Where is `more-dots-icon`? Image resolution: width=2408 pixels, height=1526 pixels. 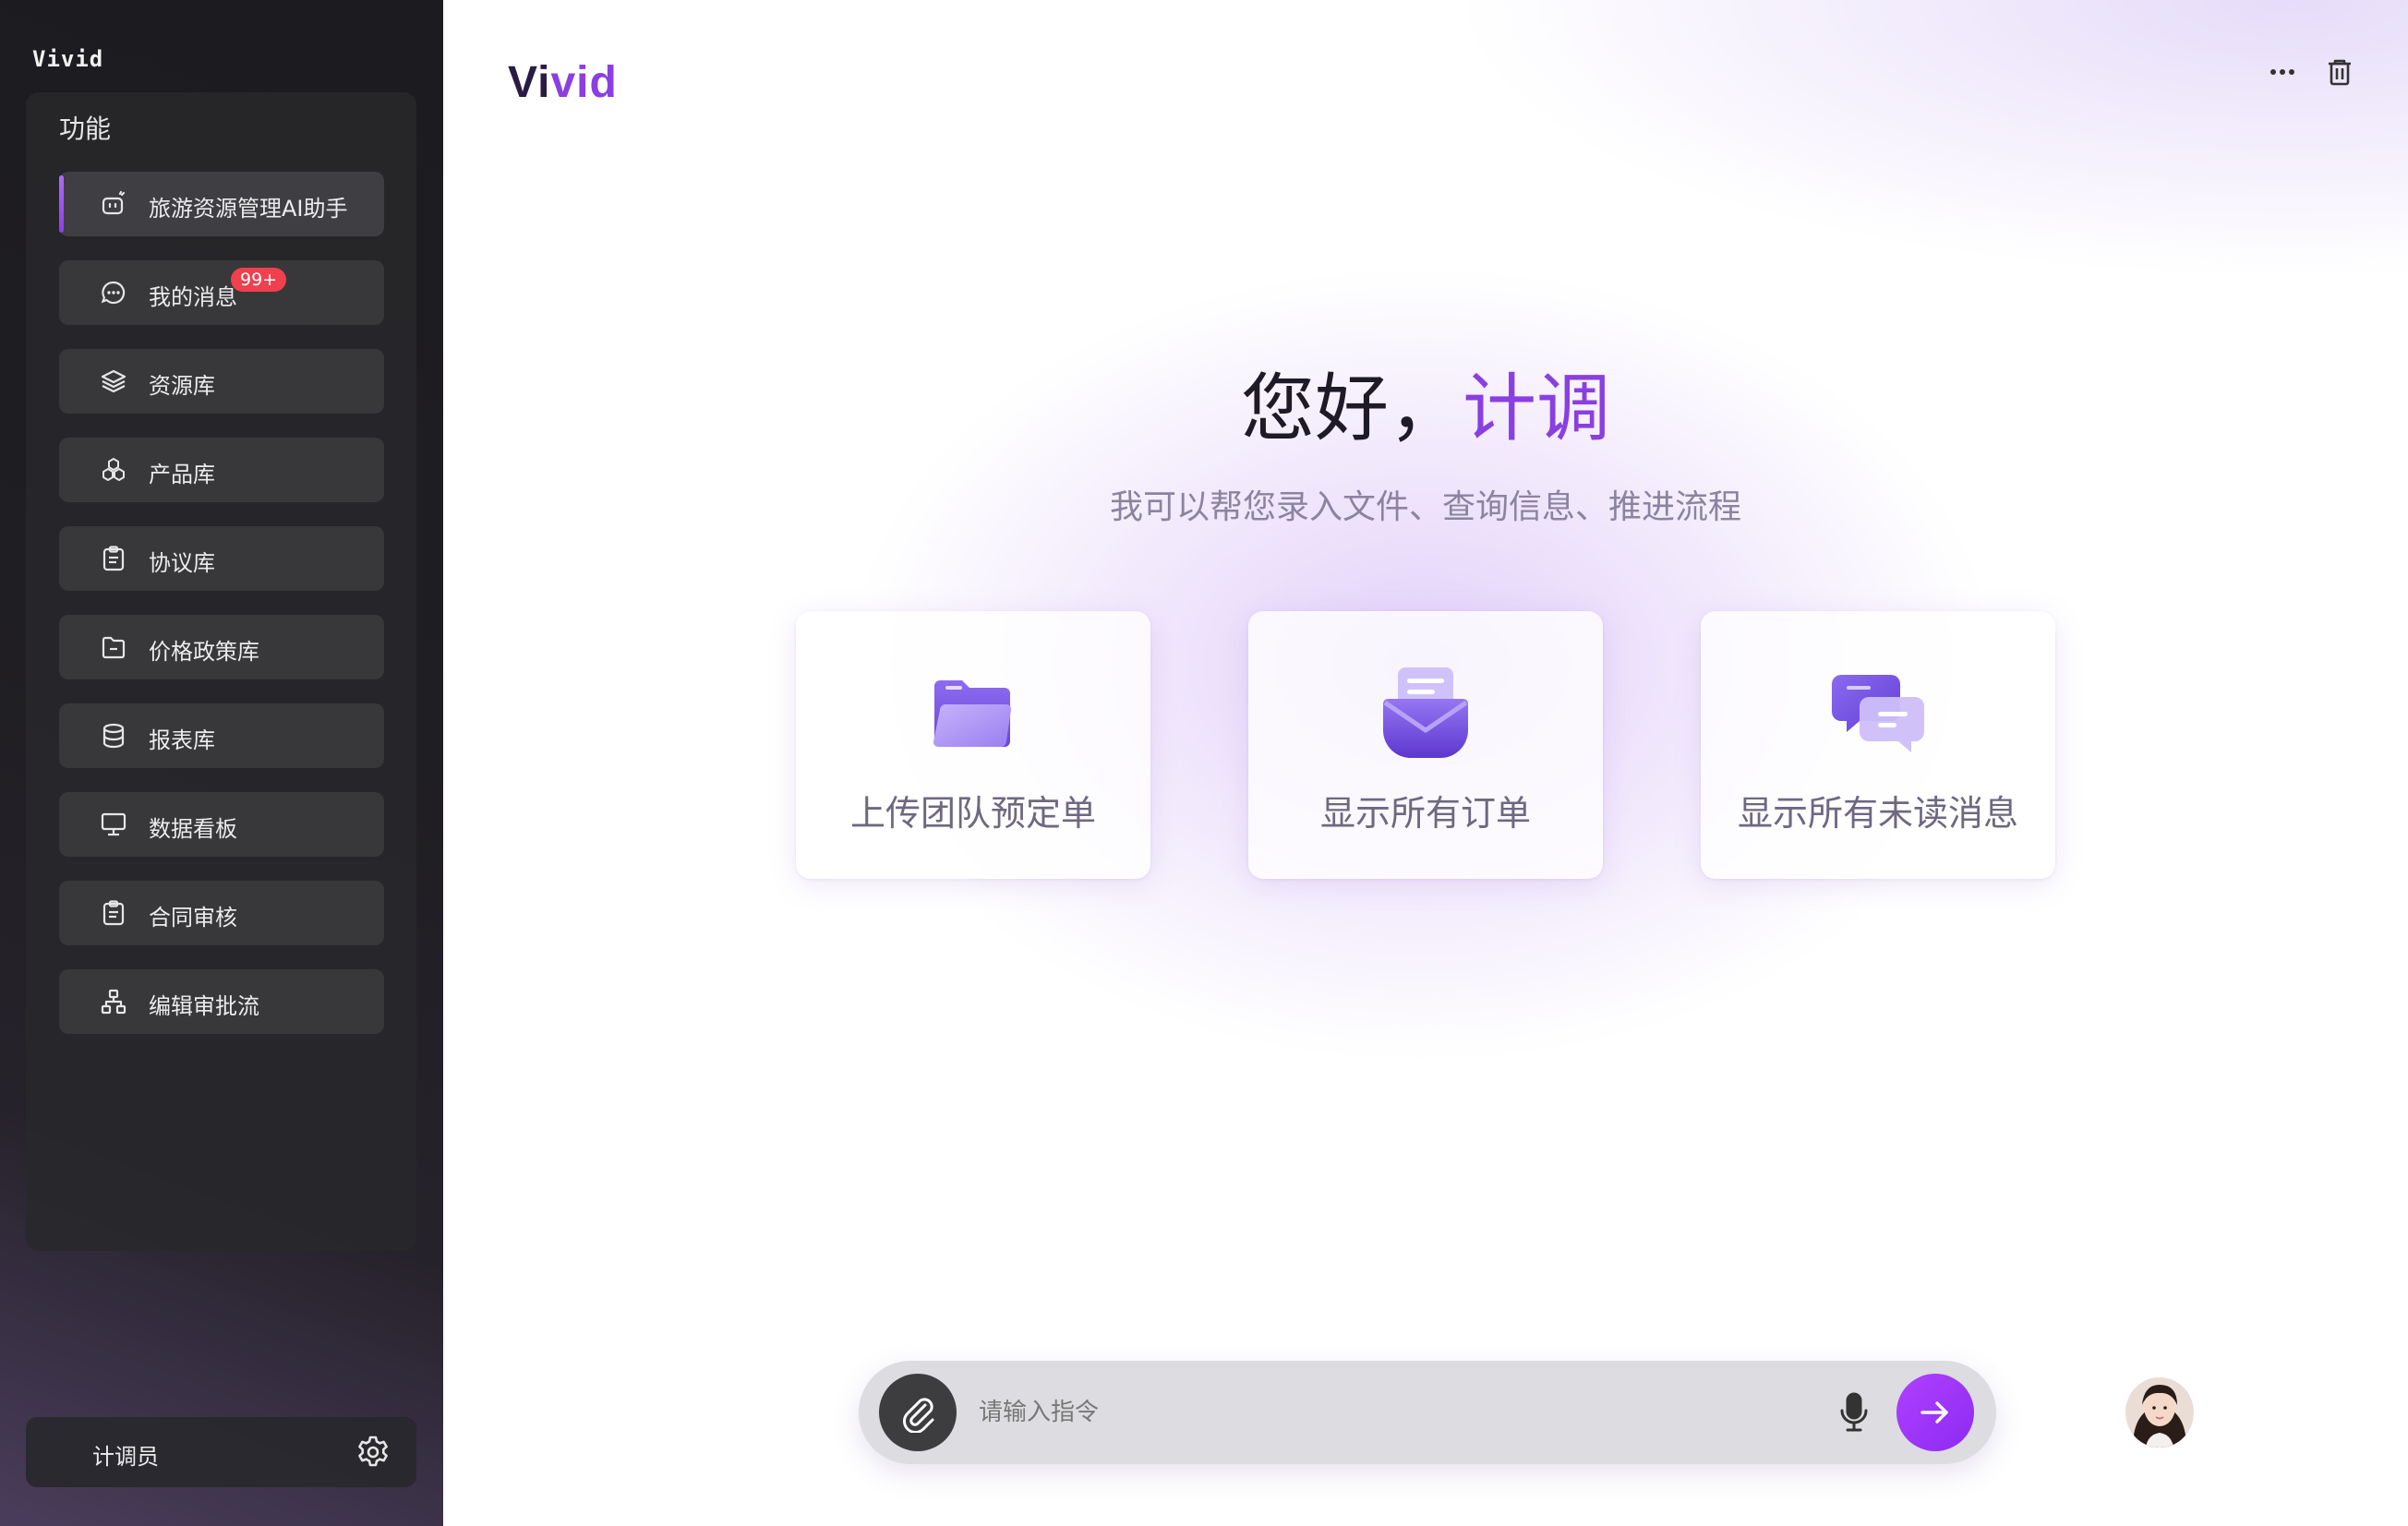
more-dots-icon is located at coordinates (2282, 72).